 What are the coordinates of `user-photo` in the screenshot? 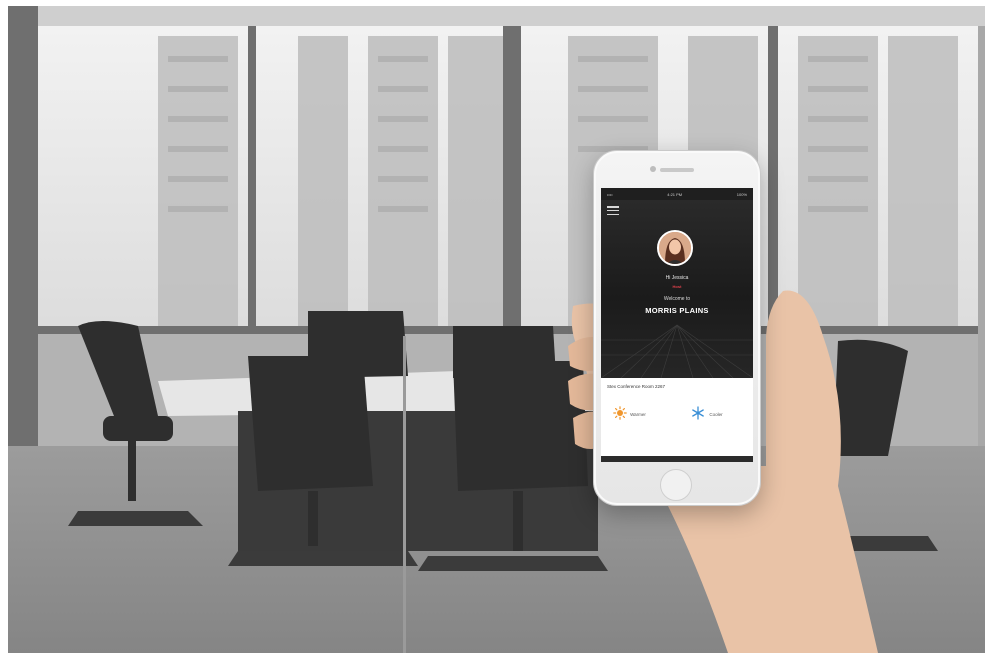 It's located at (675, 248).